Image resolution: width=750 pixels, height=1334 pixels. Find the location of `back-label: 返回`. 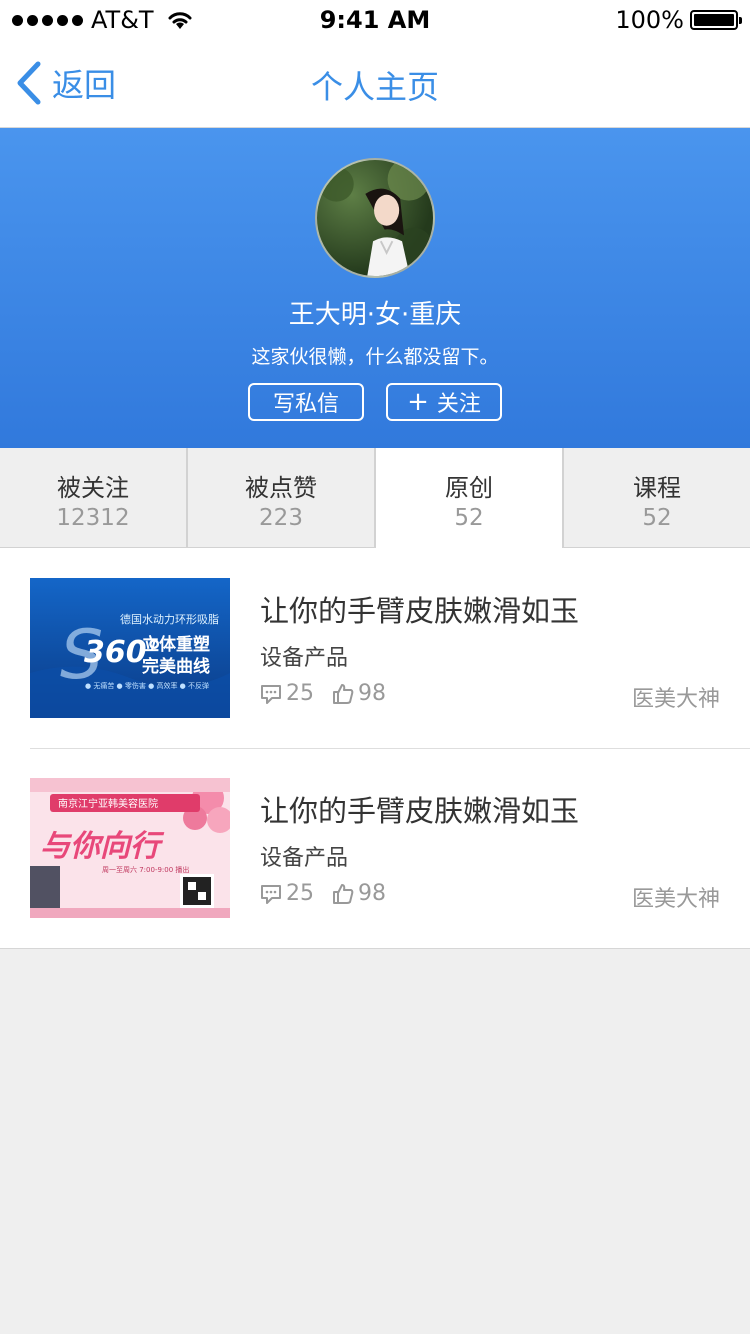

back-label: 返回 is located at coordinates (84, 85).